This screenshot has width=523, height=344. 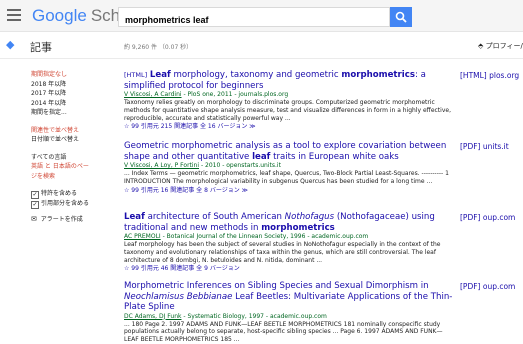 I want to click on sidebar-lang-all: すべての言語, so click(x=73, y=158).